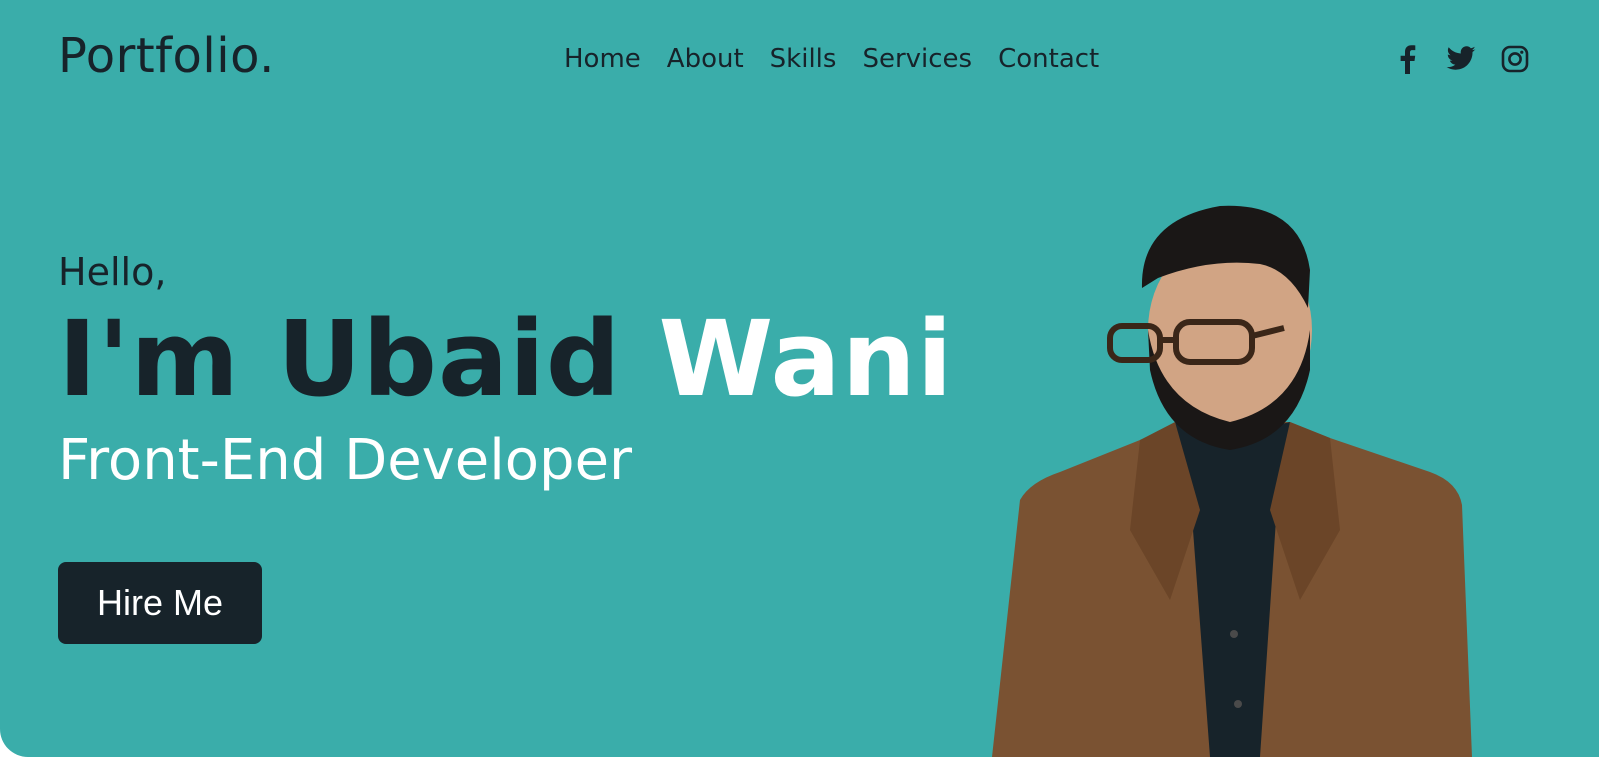 Image resolution: width=1599 pixels, height=757 pixels. I want to click on hero-role: Front-End Developer, so click(345, 460).